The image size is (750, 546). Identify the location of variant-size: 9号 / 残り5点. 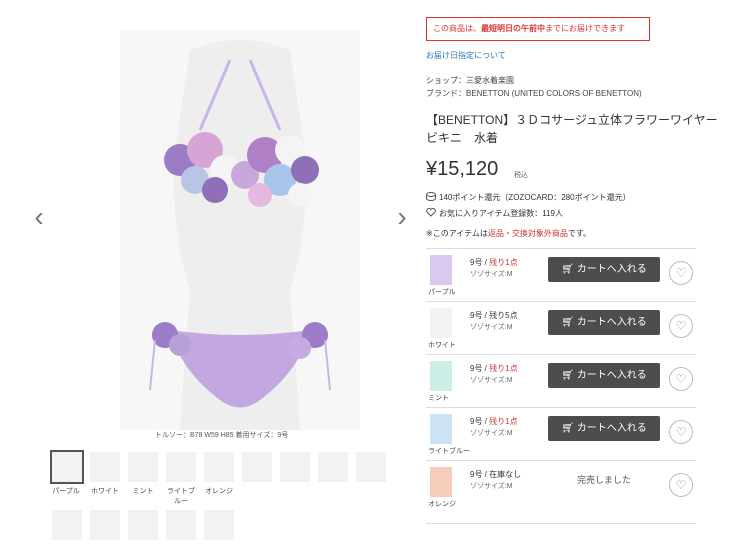
(494, 315).